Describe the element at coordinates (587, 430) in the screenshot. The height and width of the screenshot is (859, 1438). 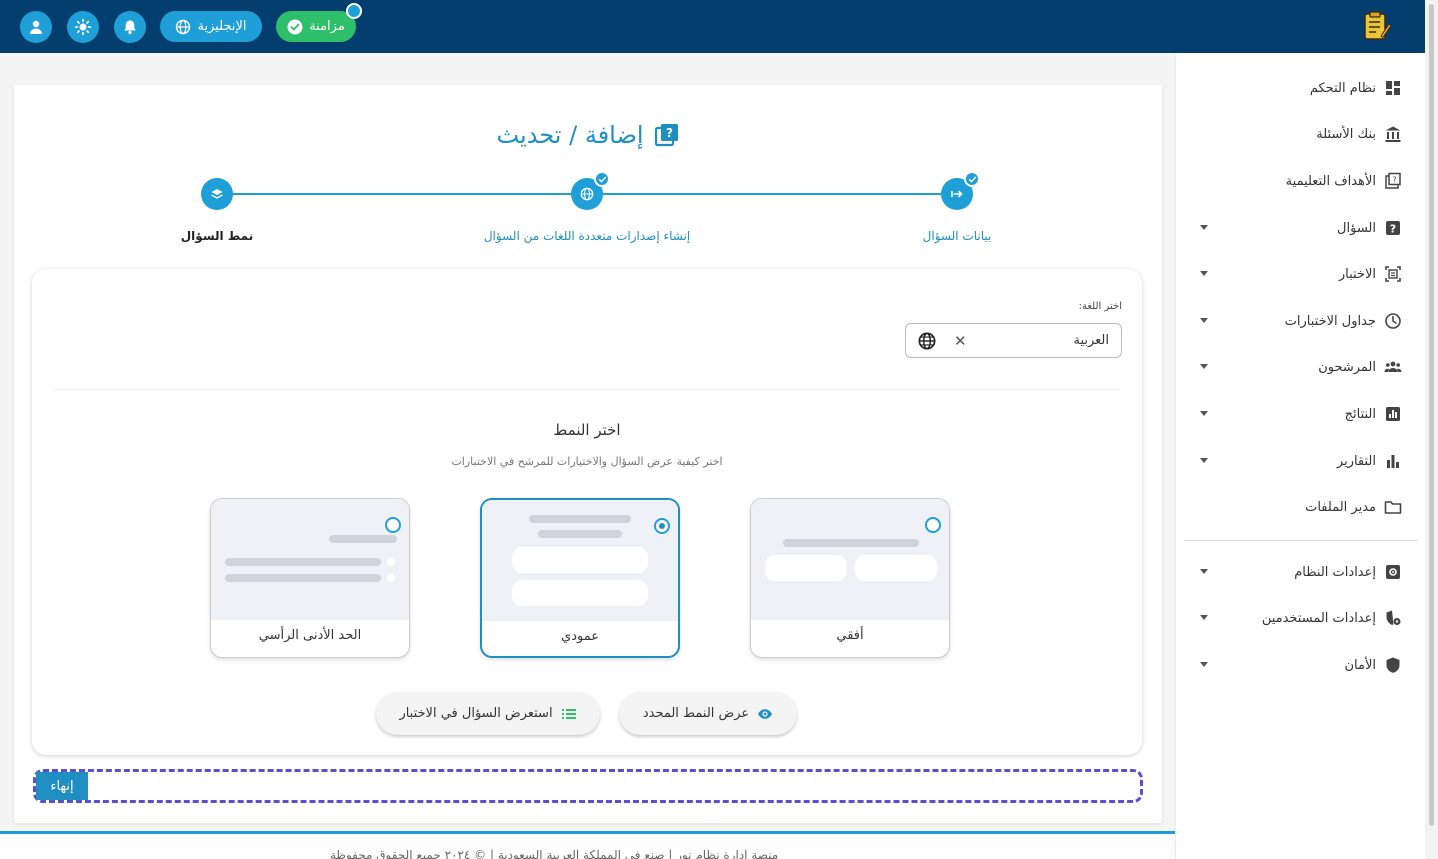
I see `choose-style-title: اختر النمط` at that location.